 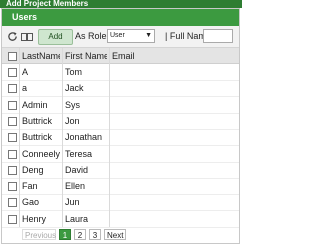 I want to click on table-header: LastName First Name Email, so click(x=120, y=56).